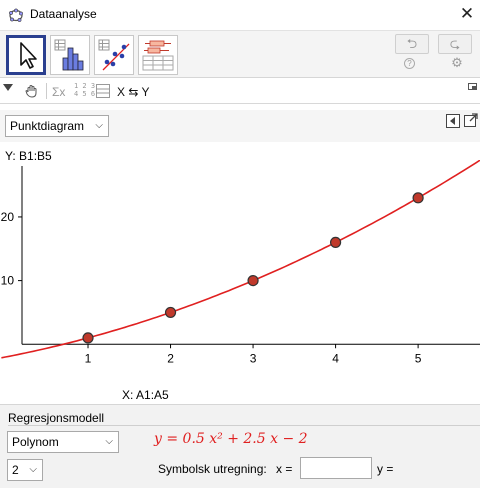 The height and width of the screenshot is (488, 480). What do you see at coordinates (335, 358) in the screenshot?
I see `x-tick-label: 4` at bounding box center [335, 358].